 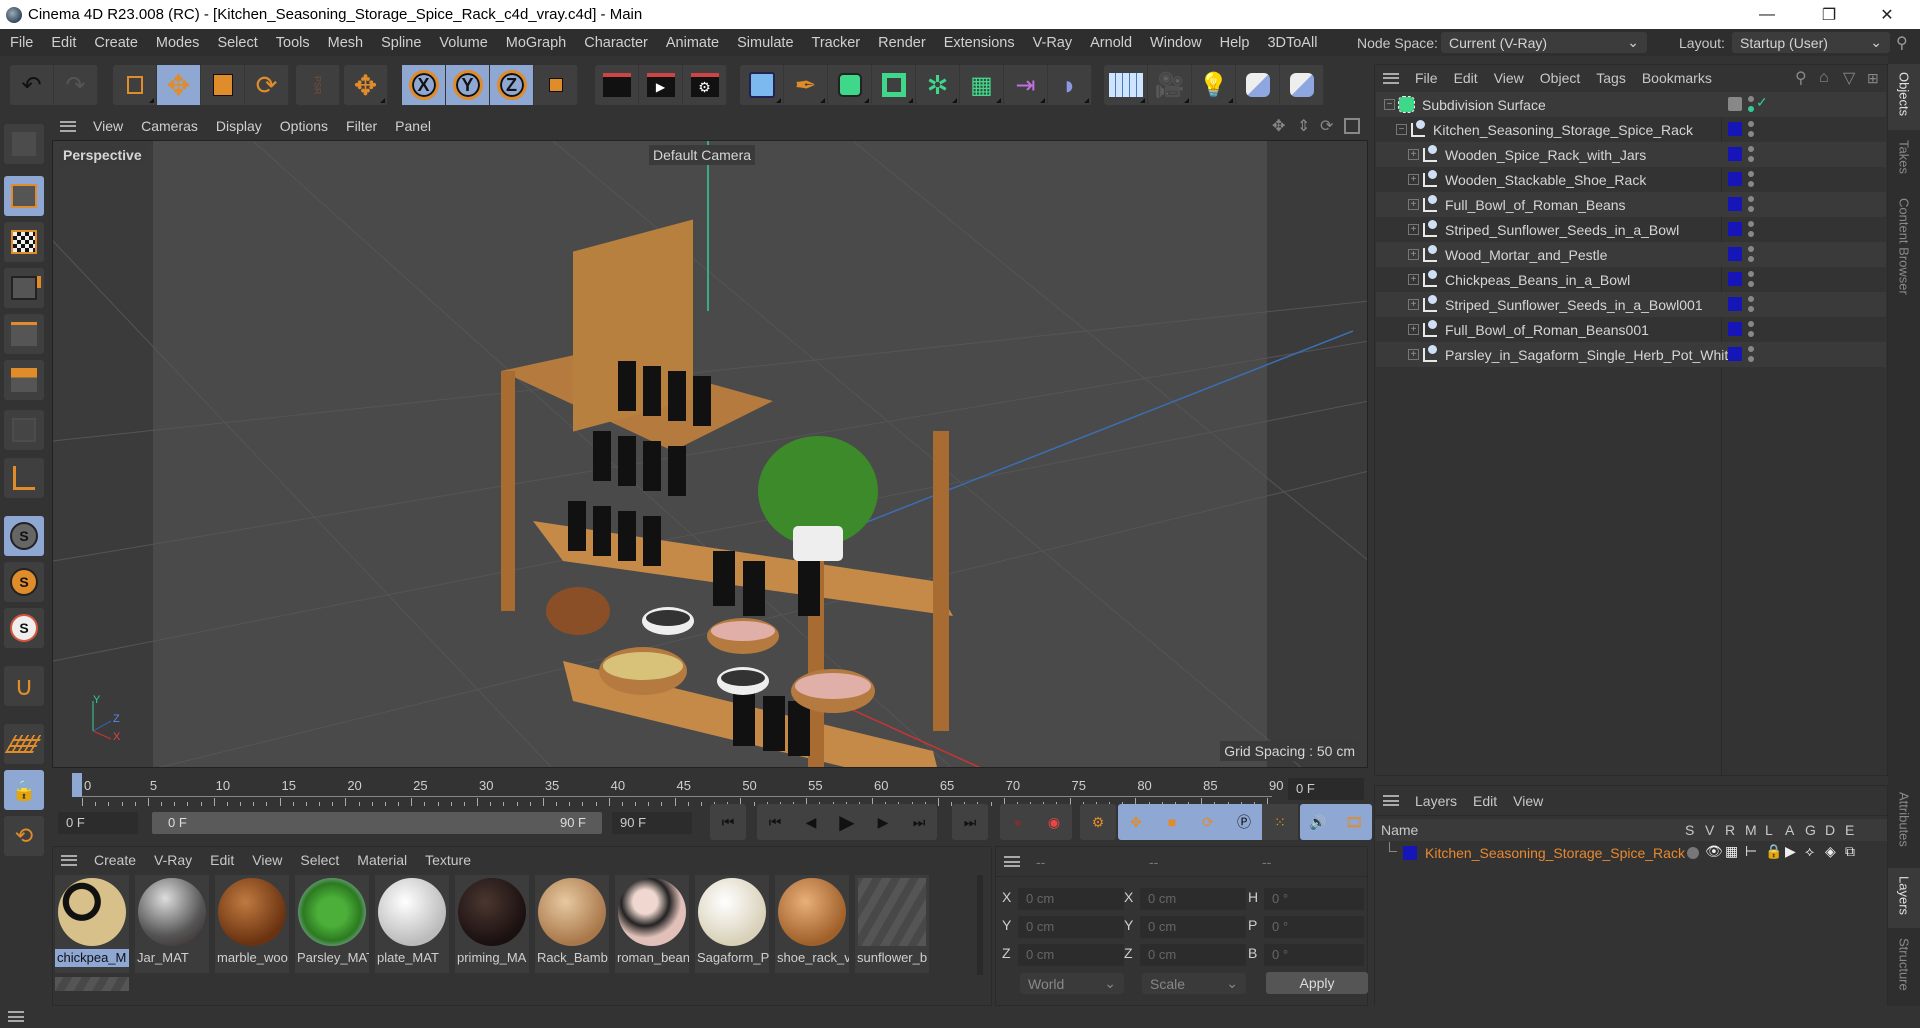 What do you see at coordinates (412, 924) in the screenshot?
I see `material-swatch: plate_MAT` at bounding box center [412, 924].